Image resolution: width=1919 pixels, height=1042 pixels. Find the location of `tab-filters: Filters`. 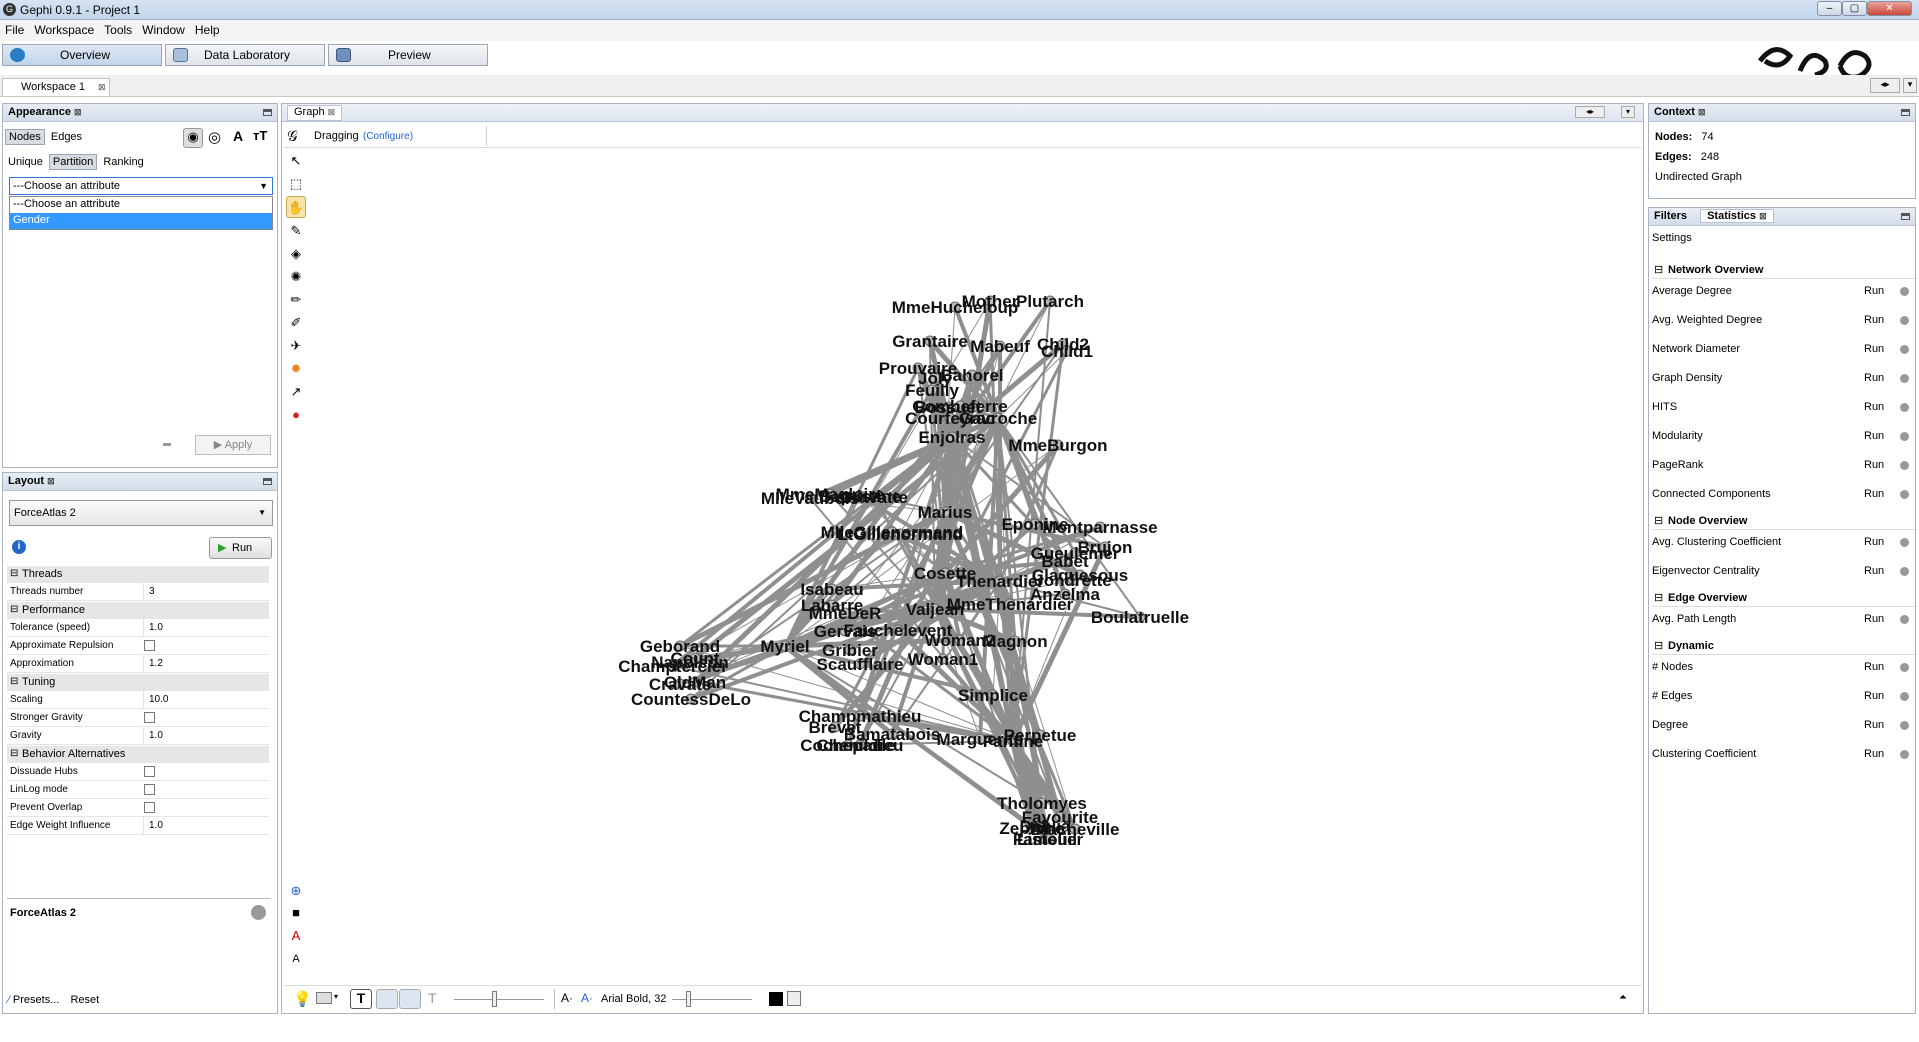

tab-filters: Filters is located at coordinates (1670, 216).